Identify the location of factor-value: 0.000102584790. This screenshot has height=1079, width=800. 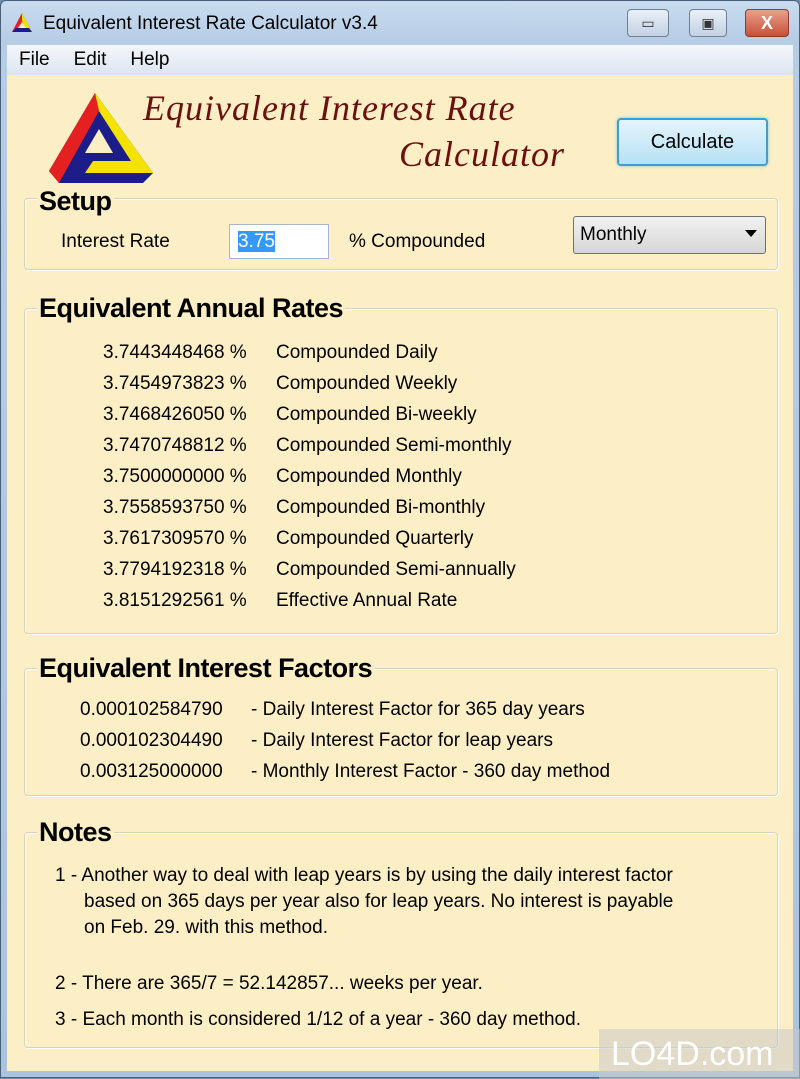
(151, 709).